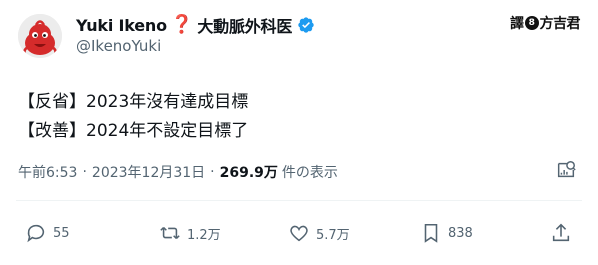 The image size is (598, 265). Describe the element at coordinates (36, 233) in the screenshot. I see `reply-icon` at that location.